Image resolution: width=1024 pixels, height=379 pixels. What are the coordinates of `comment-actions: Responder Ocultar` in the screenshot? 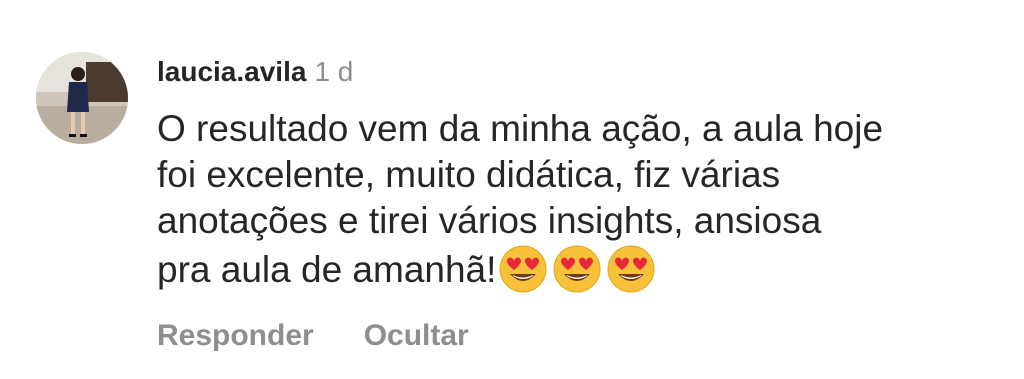 It's located at (313, 336).